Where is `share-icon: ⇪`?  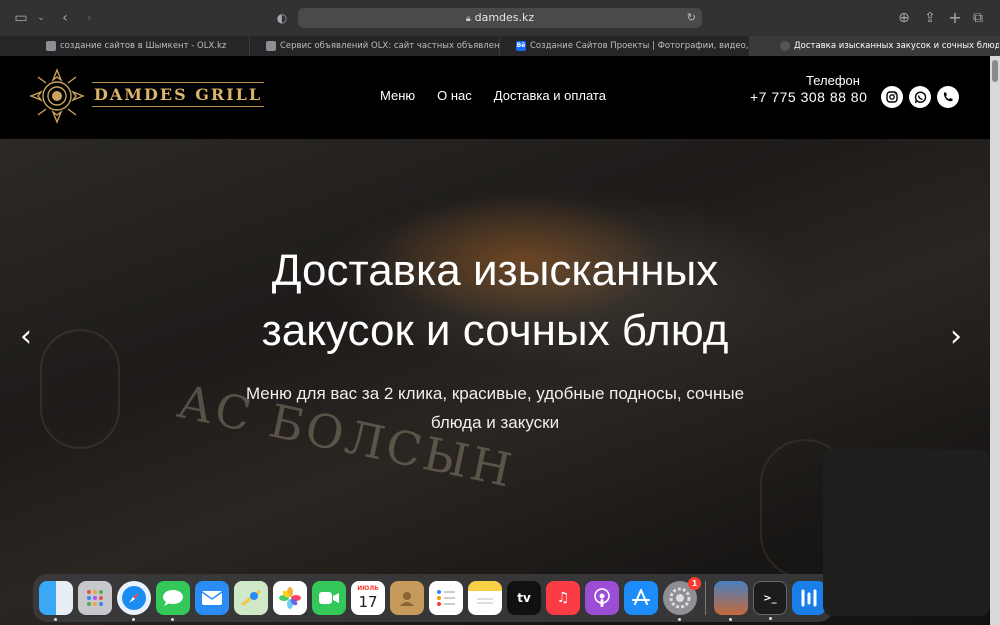 share-icon: ⇪ is located at coordinates (930, 18).